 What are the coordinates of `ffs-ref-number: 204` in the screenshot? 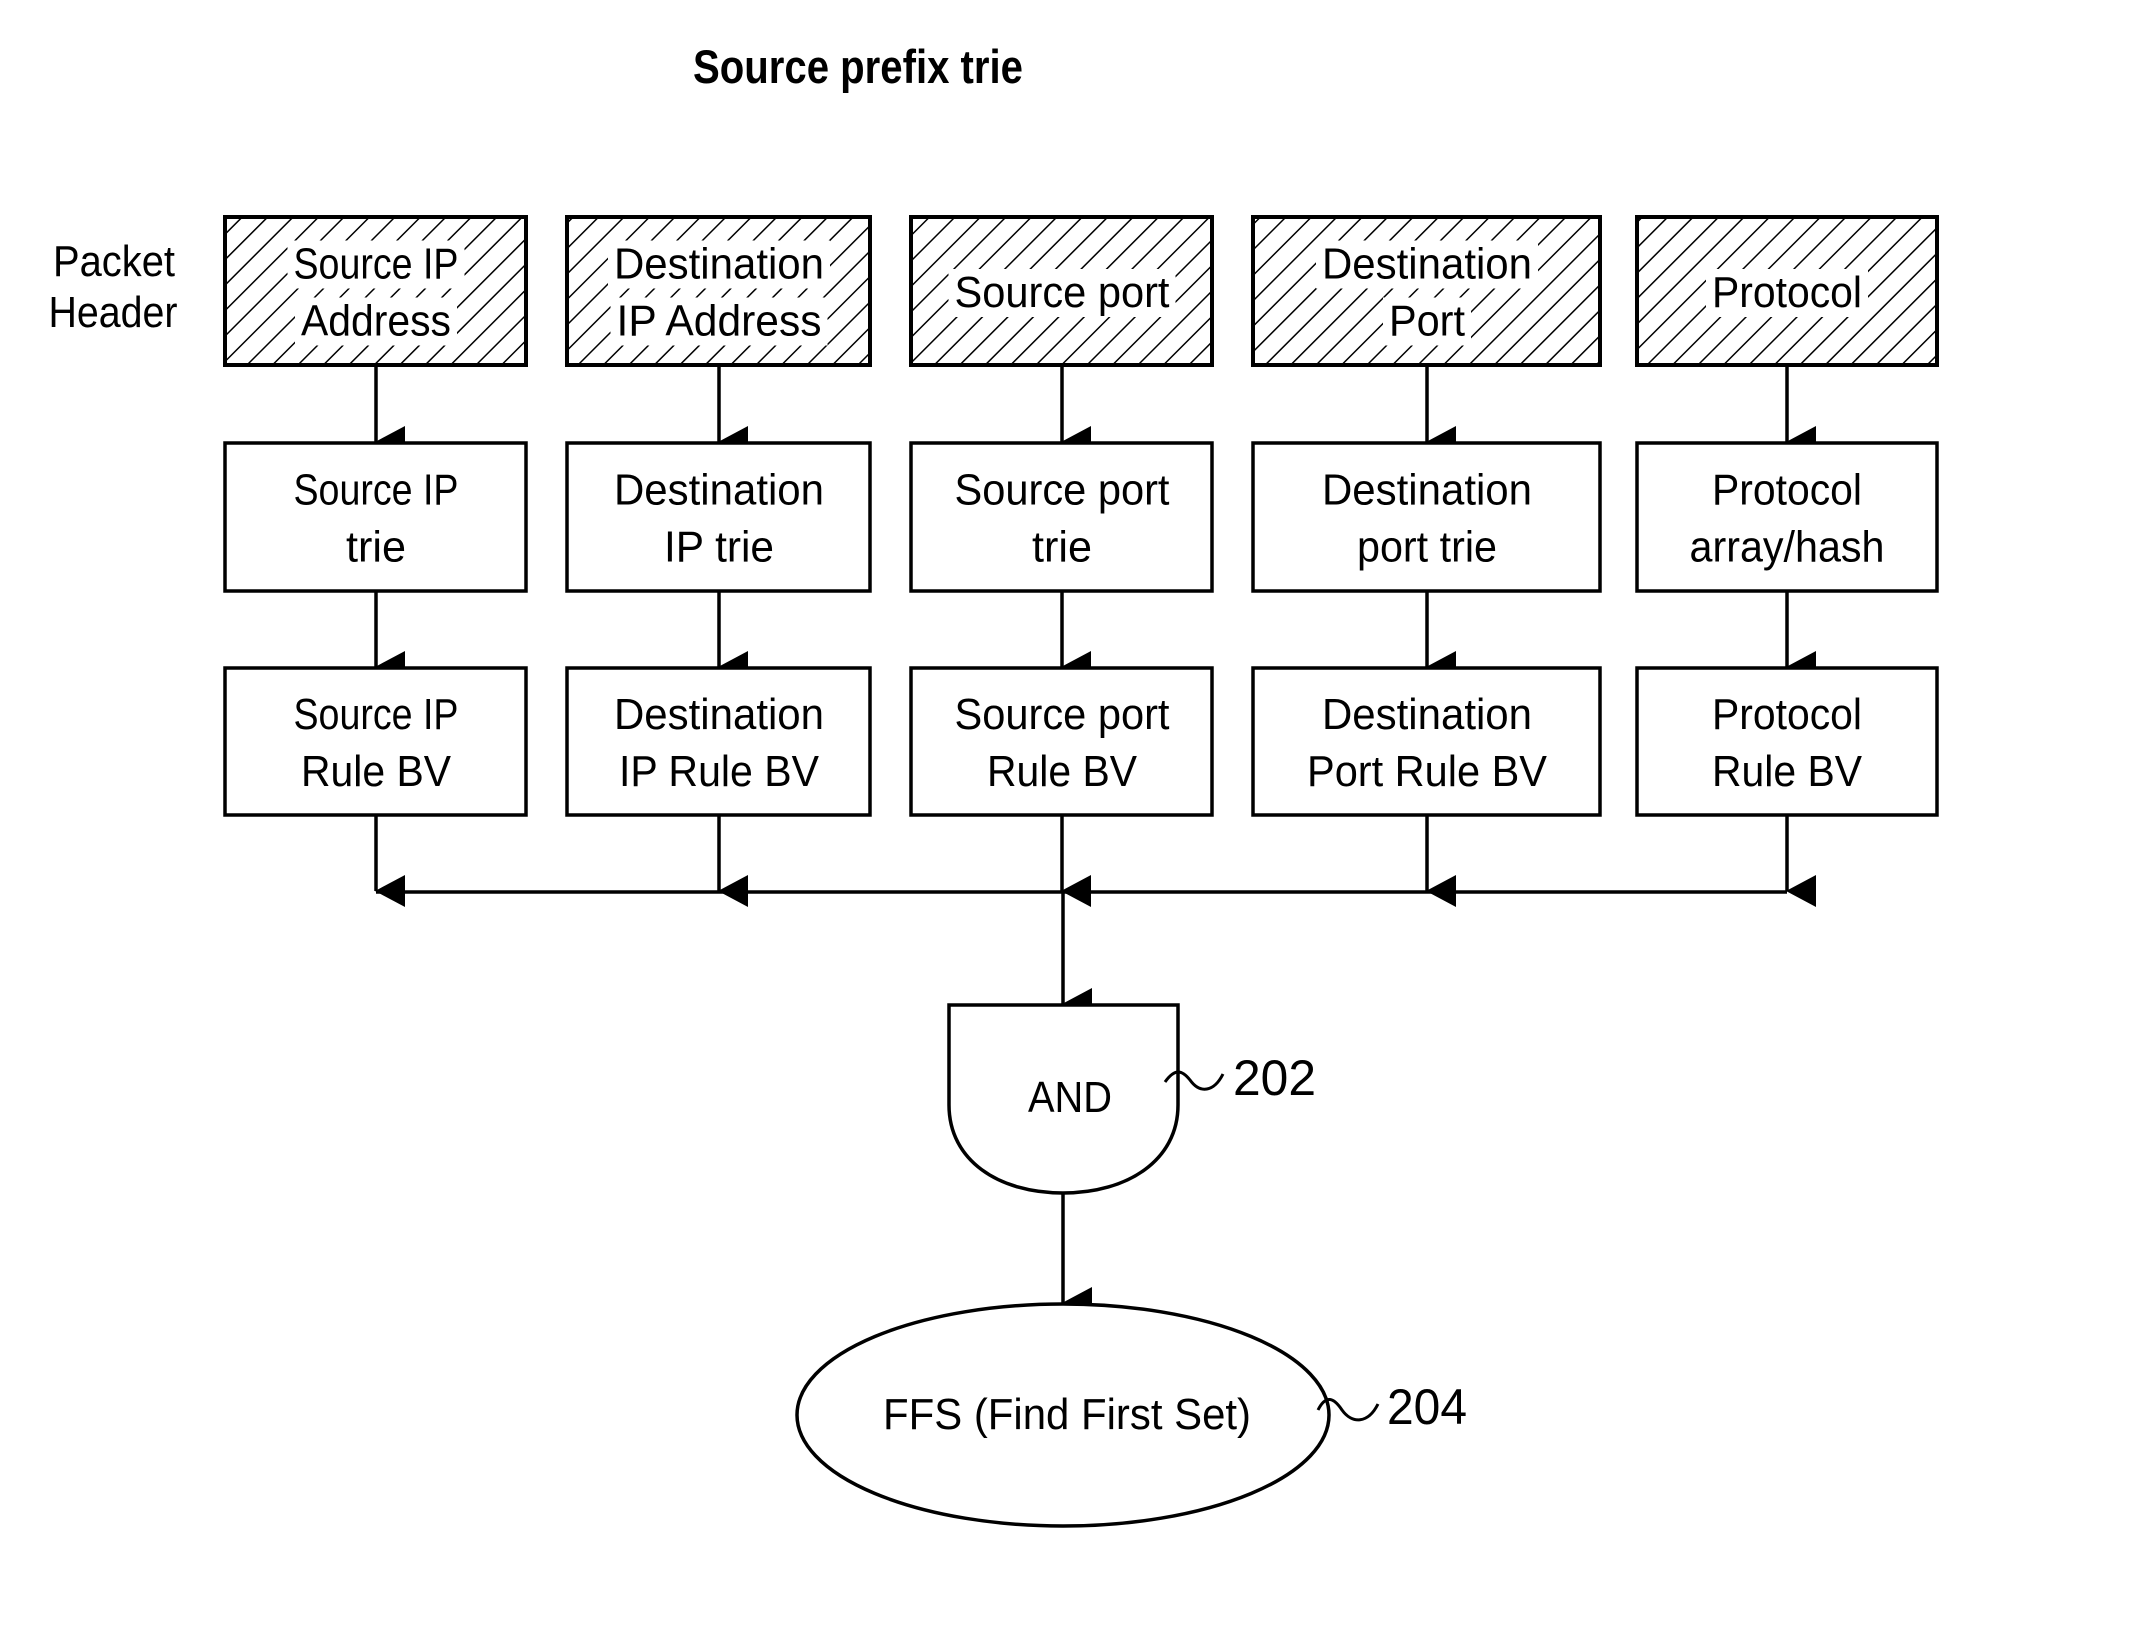 It's located at (1427, 1407).